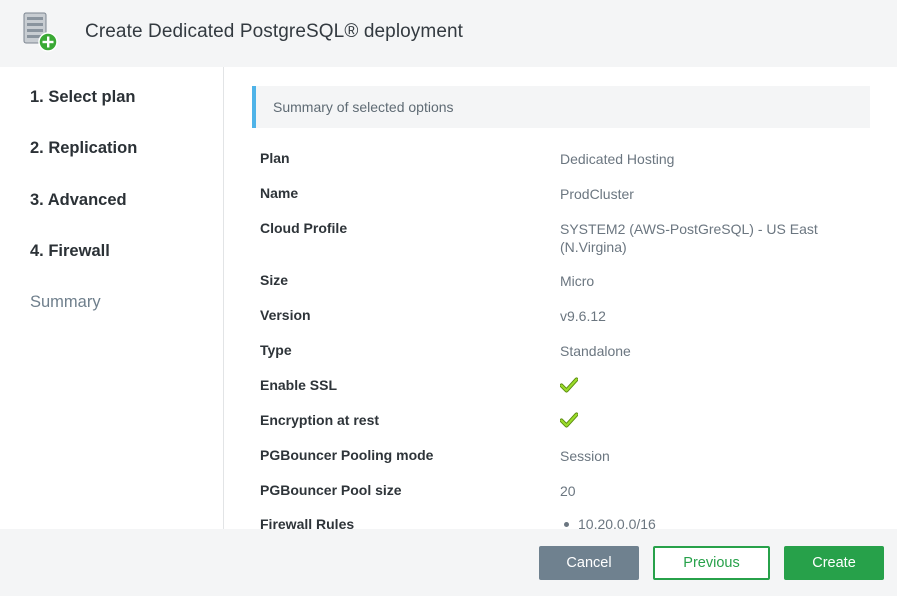 Image resolution: width=897 pixels, height=596 pixels. What do you see at coordinates (711, 563) in the screenshot?
I see `previous-button: Previous` at bounding box center [711, 563].